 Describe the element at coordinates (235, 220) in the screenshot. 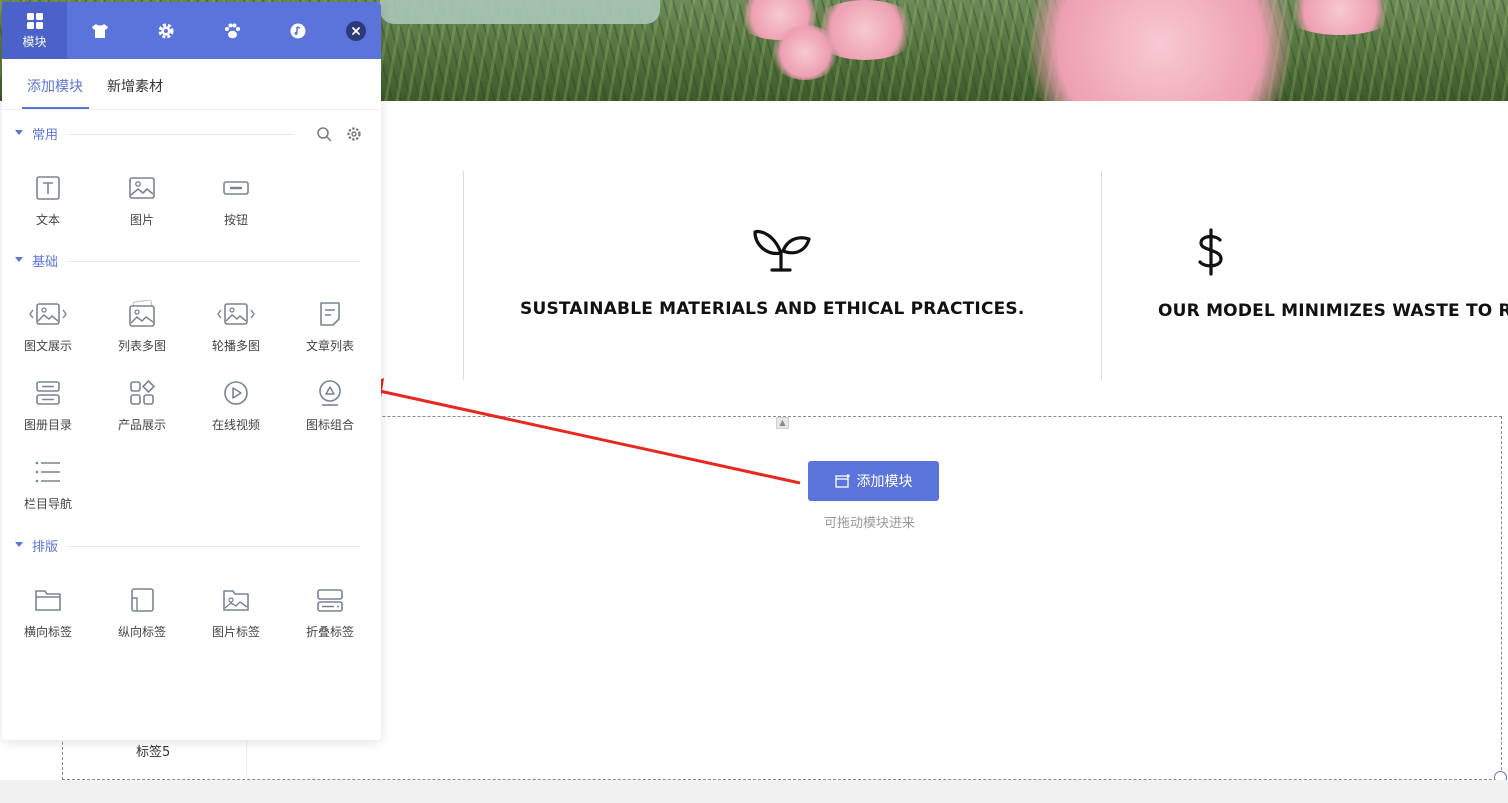

I see `module-label: 按钮` at that location.